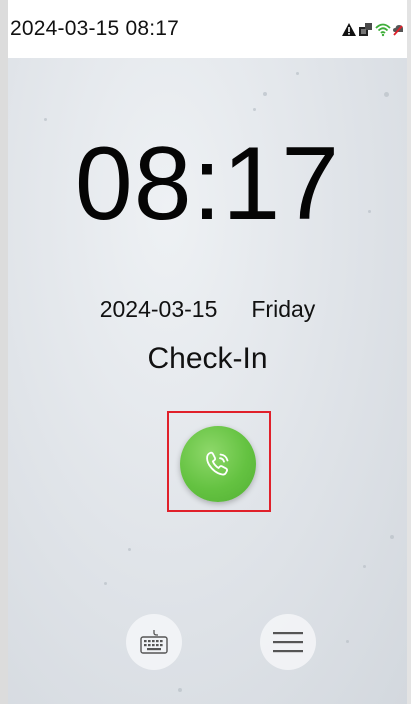  I want to click on phone-call-icon, so click(217, 463).